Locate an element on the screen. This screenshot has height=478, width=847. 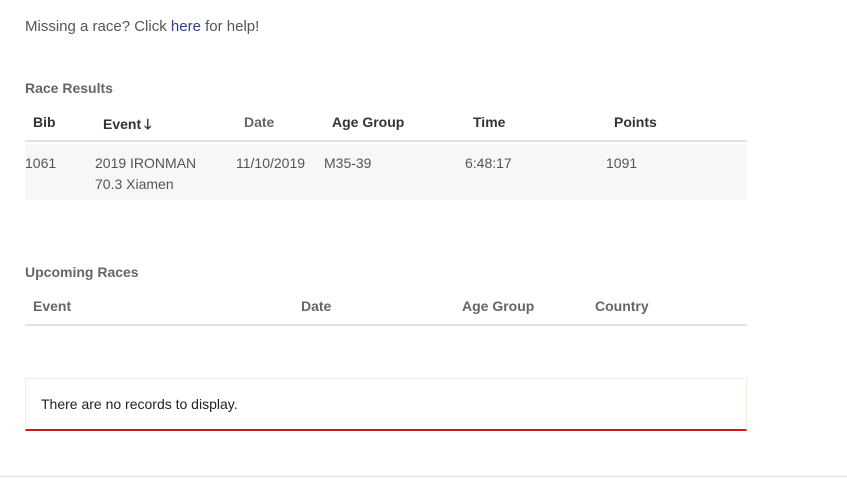
cell-points: 1091 is located at coordinates (622, 163).